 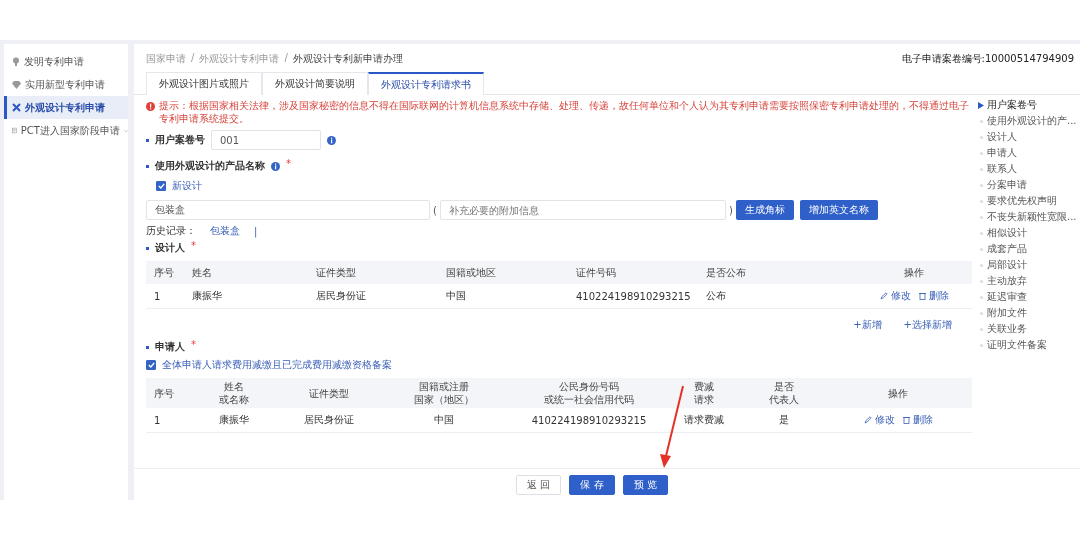 What do you see at coordinates (704, 393) in the screenshot?
I see `column-header: 费减 请求` at bounding box center [704, 393].